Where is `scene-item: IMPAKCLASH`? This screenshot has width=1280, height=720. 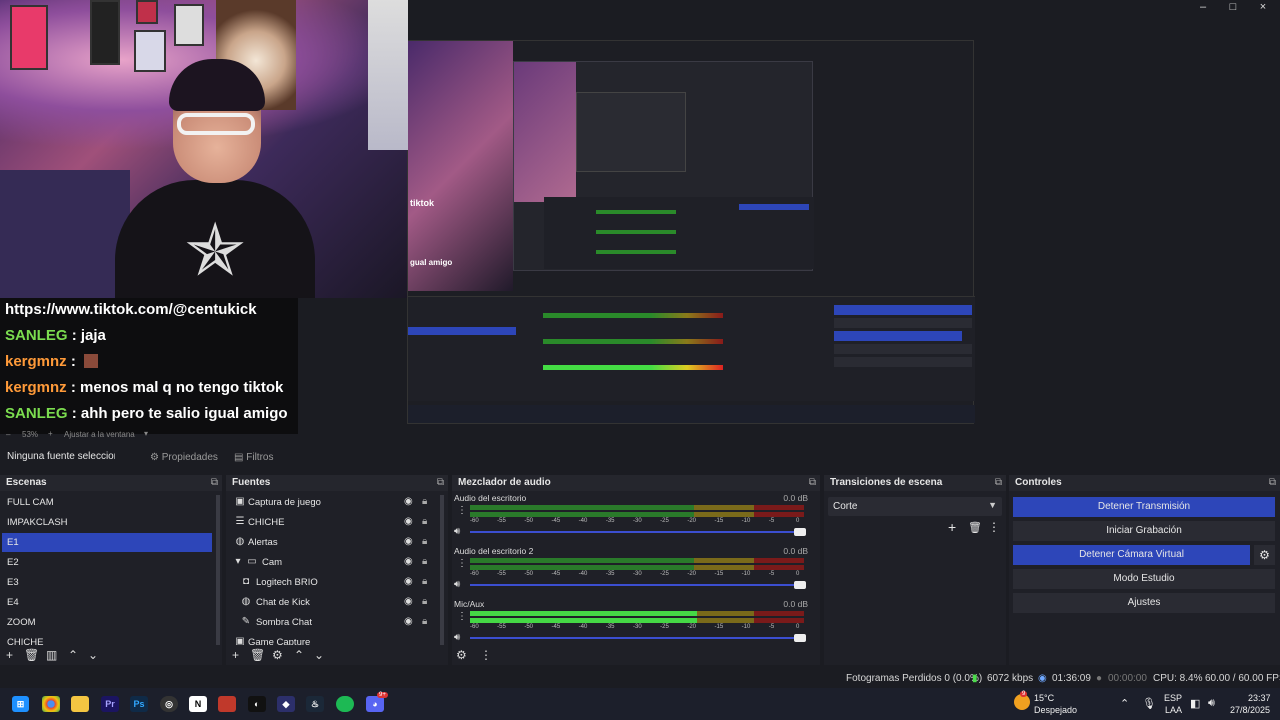 scene-item: IMPAKCLASH is located at coordinates (107, 522).